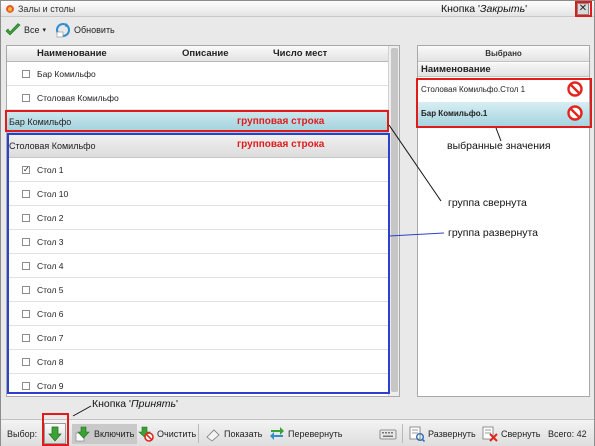  I want to click on show-label: Показать, so click(243, 434).